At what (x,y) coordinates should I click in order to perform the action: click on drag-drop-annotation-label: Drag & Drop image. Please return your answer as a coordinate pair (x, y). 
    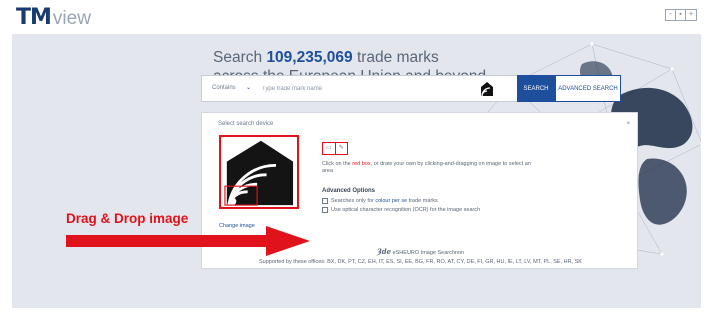
    Looking at the image, I should click on (127, 218).